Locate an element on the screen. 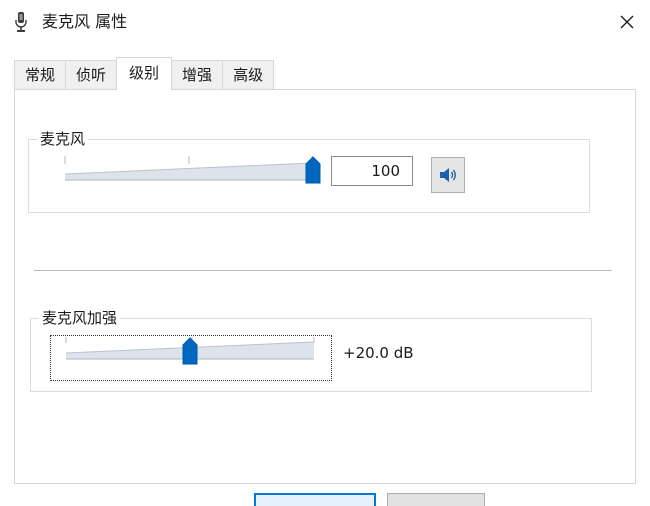 This screenshot has height=506, width=650. tab-strip: 常规 侦听 级别 增强 高级 is located at coordinates (144, 73).